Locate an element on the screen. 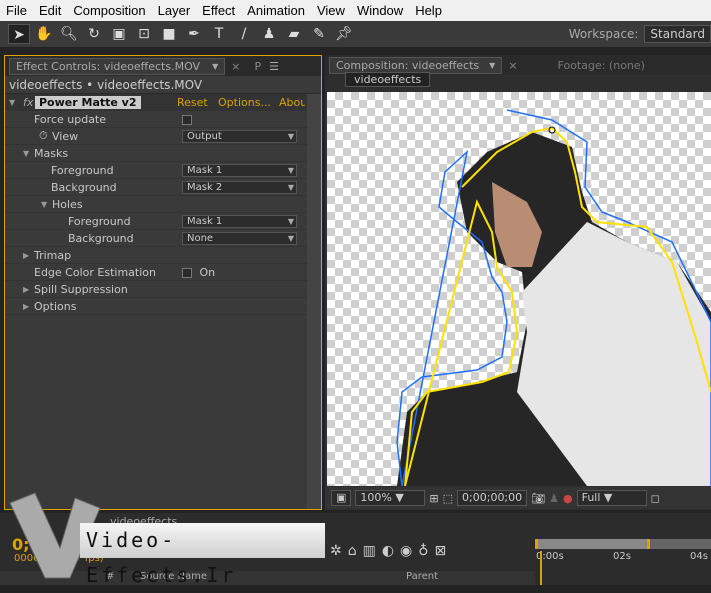 This screenshot has width=711, height=593. hand-tool-icon: ✋ is located at coordinates (44, 34).